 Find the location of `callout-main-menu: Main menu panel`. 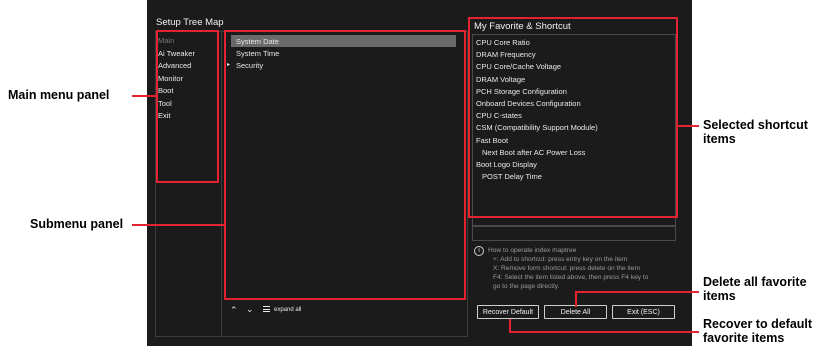

callout-main-menu: Main menu panel is located at coordinates (59, 95).